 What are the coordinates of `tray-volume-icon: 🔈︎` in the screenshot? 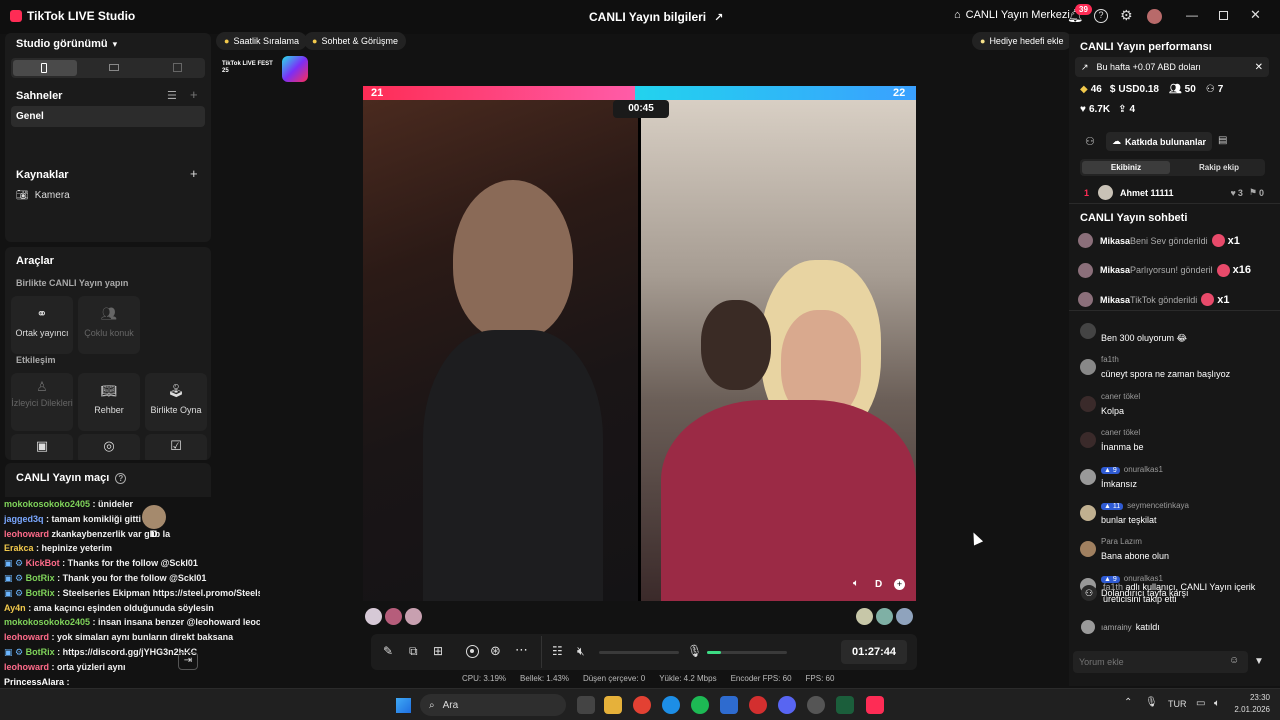 It's located at (1217, 703).